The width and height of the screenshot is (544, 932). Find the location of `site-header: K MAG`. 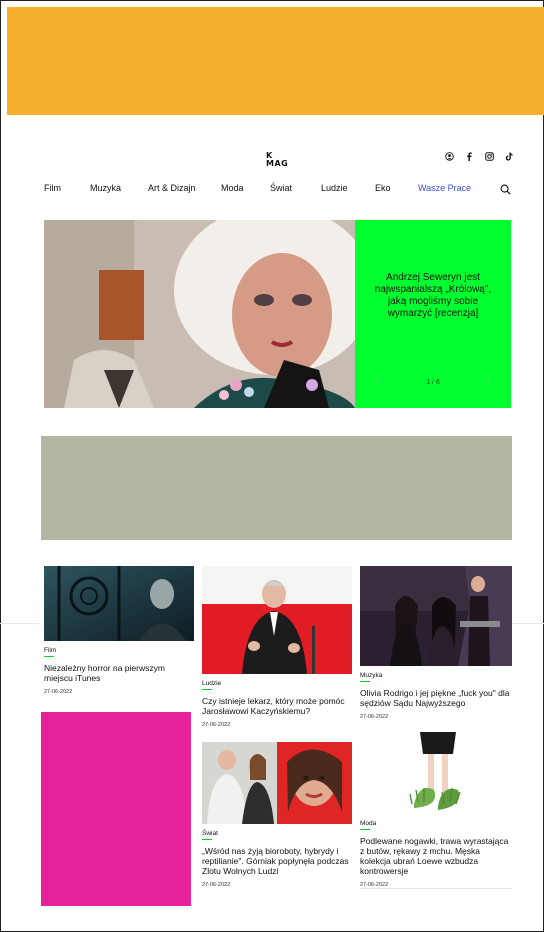

site-header: K MAG is located at coordinates (272, 160).